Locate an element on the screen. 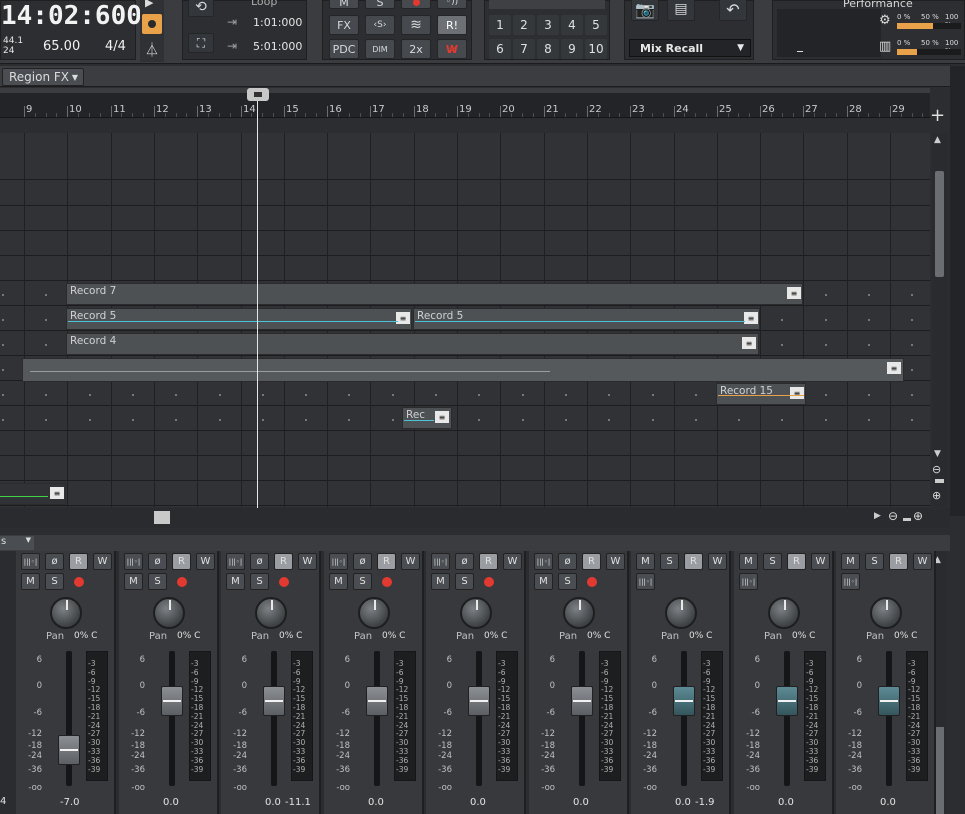 This screenshot has width=965, height=814. write-disable-icon: W̸ is located at coordinates (452, 49).